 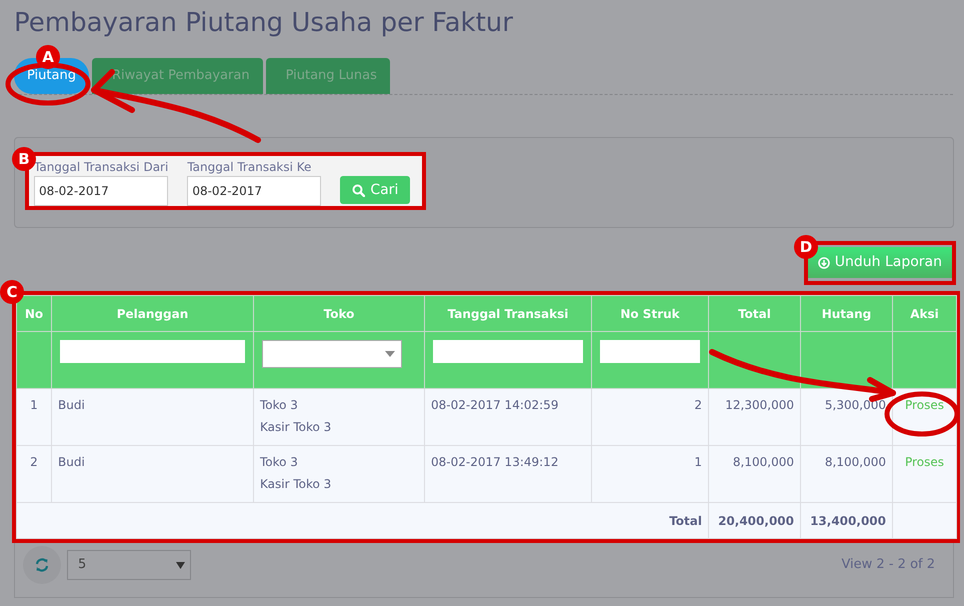 I want to click on column-header: Toko, so click(x=339, y=314).